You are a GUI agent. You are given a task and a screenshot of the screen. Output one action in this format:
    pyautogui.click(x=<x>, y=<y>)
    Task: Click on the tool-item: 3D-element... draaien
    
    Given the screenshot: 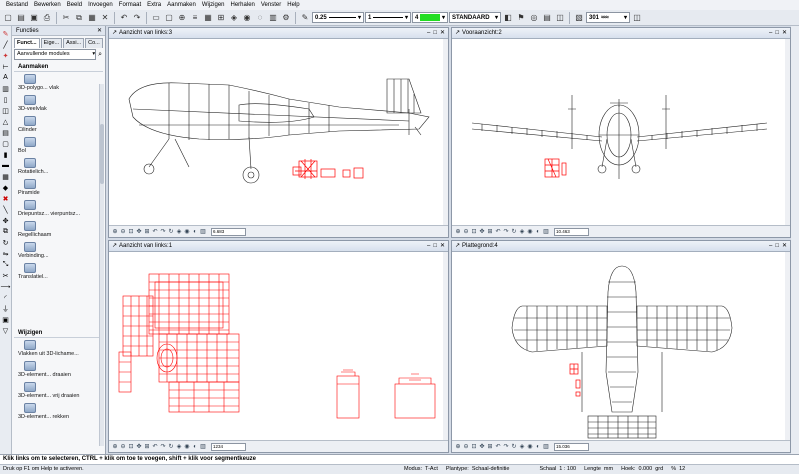 What is the action you would take?
    pyautogui.click(x=54, y=369)
    